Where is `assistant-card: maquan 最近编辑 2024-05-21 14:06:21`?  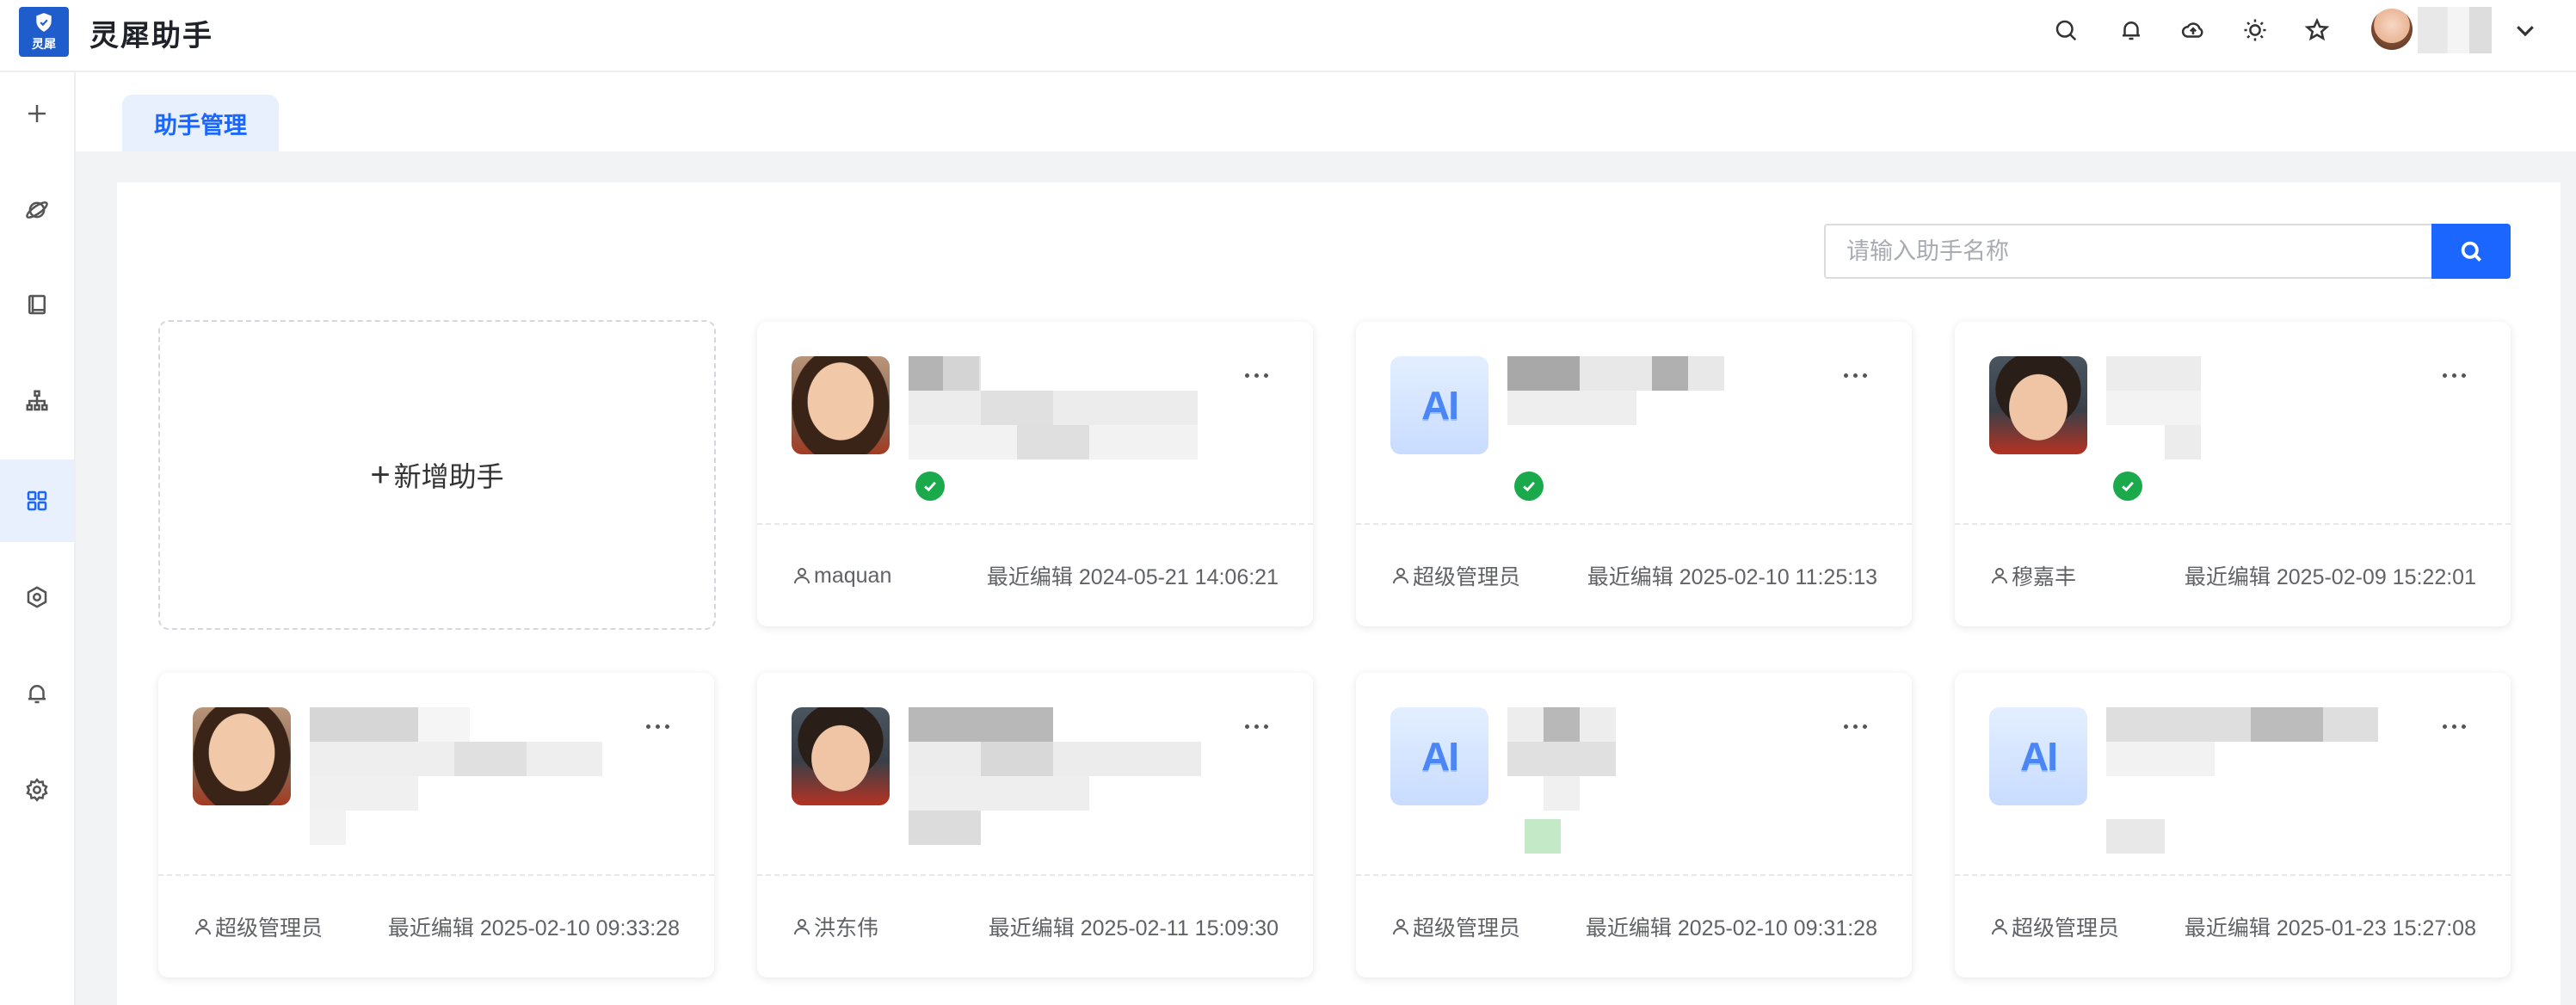
assistant-card: maquan 最近编辑 2024-05-21 14:06:21 is located at coordinates (1035, 474).